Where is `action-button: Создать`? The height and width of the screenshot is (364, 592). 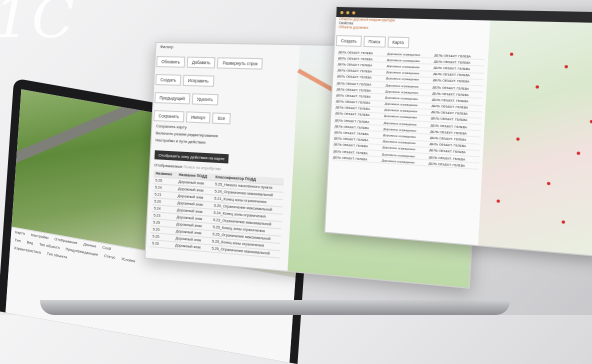
action-button: Создать is located at coordinates (168, 80).